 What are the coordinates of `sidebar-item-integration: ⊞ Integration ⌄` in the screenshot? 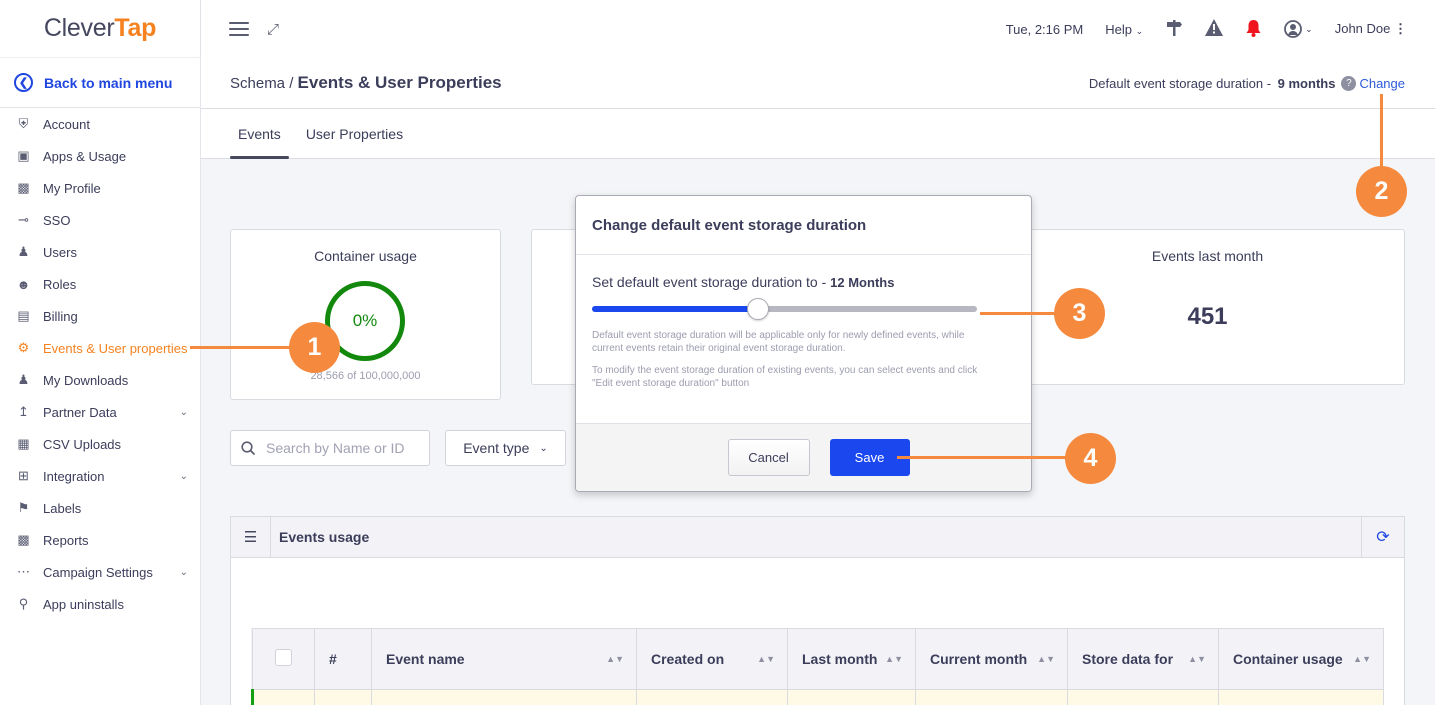 It's located at (100, 476).